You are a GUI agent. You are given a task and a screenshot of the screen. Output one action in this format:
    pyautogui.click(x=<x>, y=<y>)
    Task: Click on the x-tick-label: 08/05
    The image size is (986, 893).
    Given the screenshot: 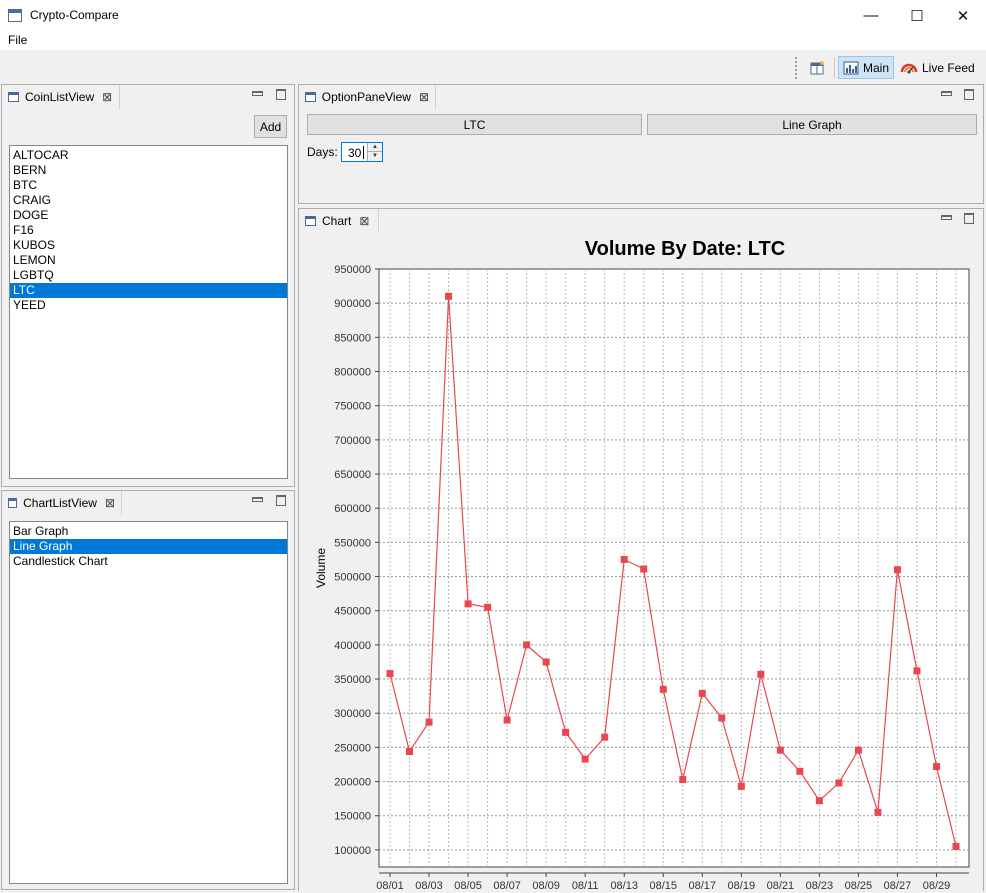 What is the action you would take?
    pyautogui.click(x=468, y=885)
    